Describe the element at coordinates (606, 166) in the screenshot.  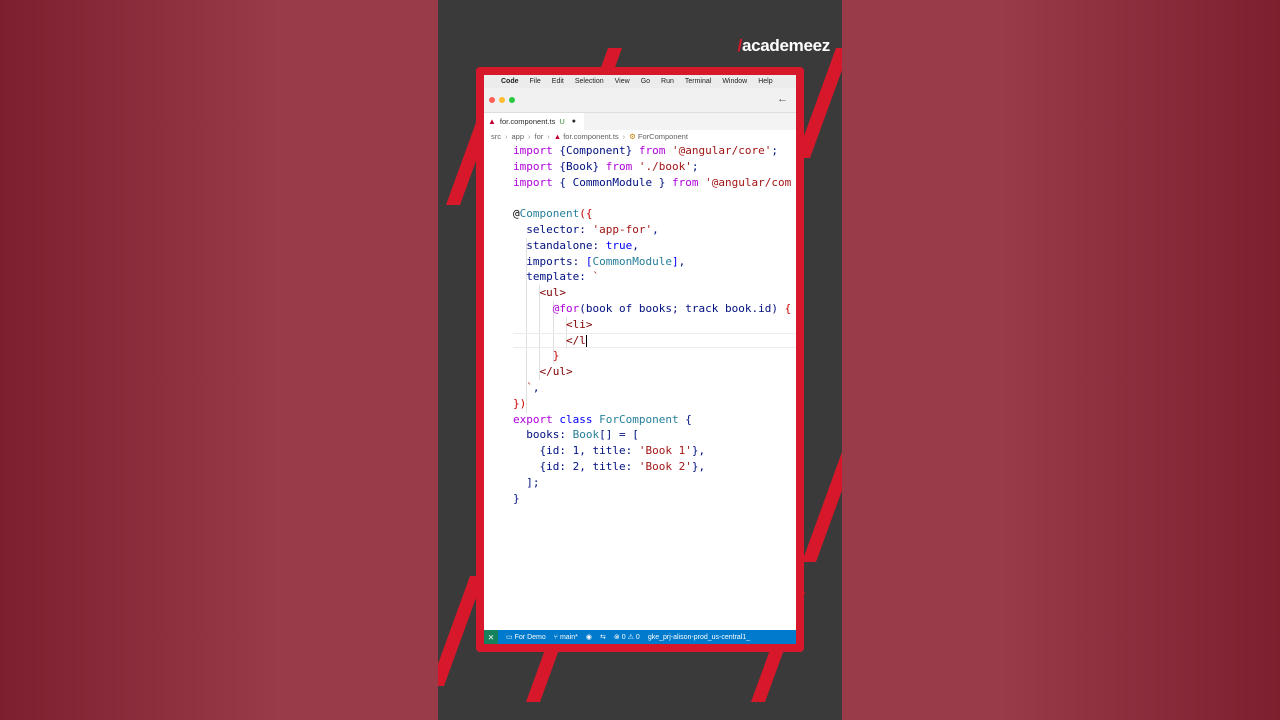
I see `code-line: import {Book} from './book';` at that location.